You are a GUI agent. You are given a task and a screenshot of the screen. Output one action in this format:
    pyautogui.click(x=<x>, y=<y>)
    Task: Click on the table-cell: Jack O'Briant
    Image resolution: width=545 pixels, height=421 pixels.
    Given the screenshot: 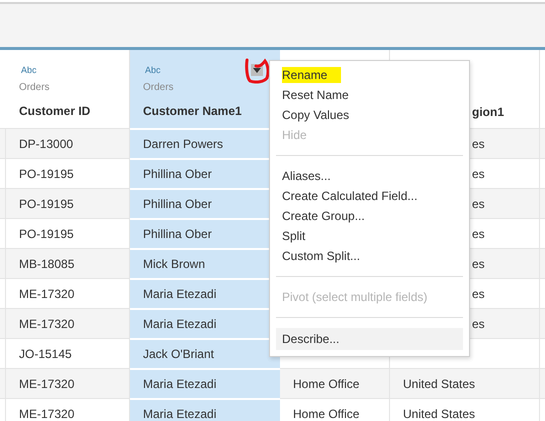 What is the action you would take?
    pyautogui.click(x=205, y=353)
    